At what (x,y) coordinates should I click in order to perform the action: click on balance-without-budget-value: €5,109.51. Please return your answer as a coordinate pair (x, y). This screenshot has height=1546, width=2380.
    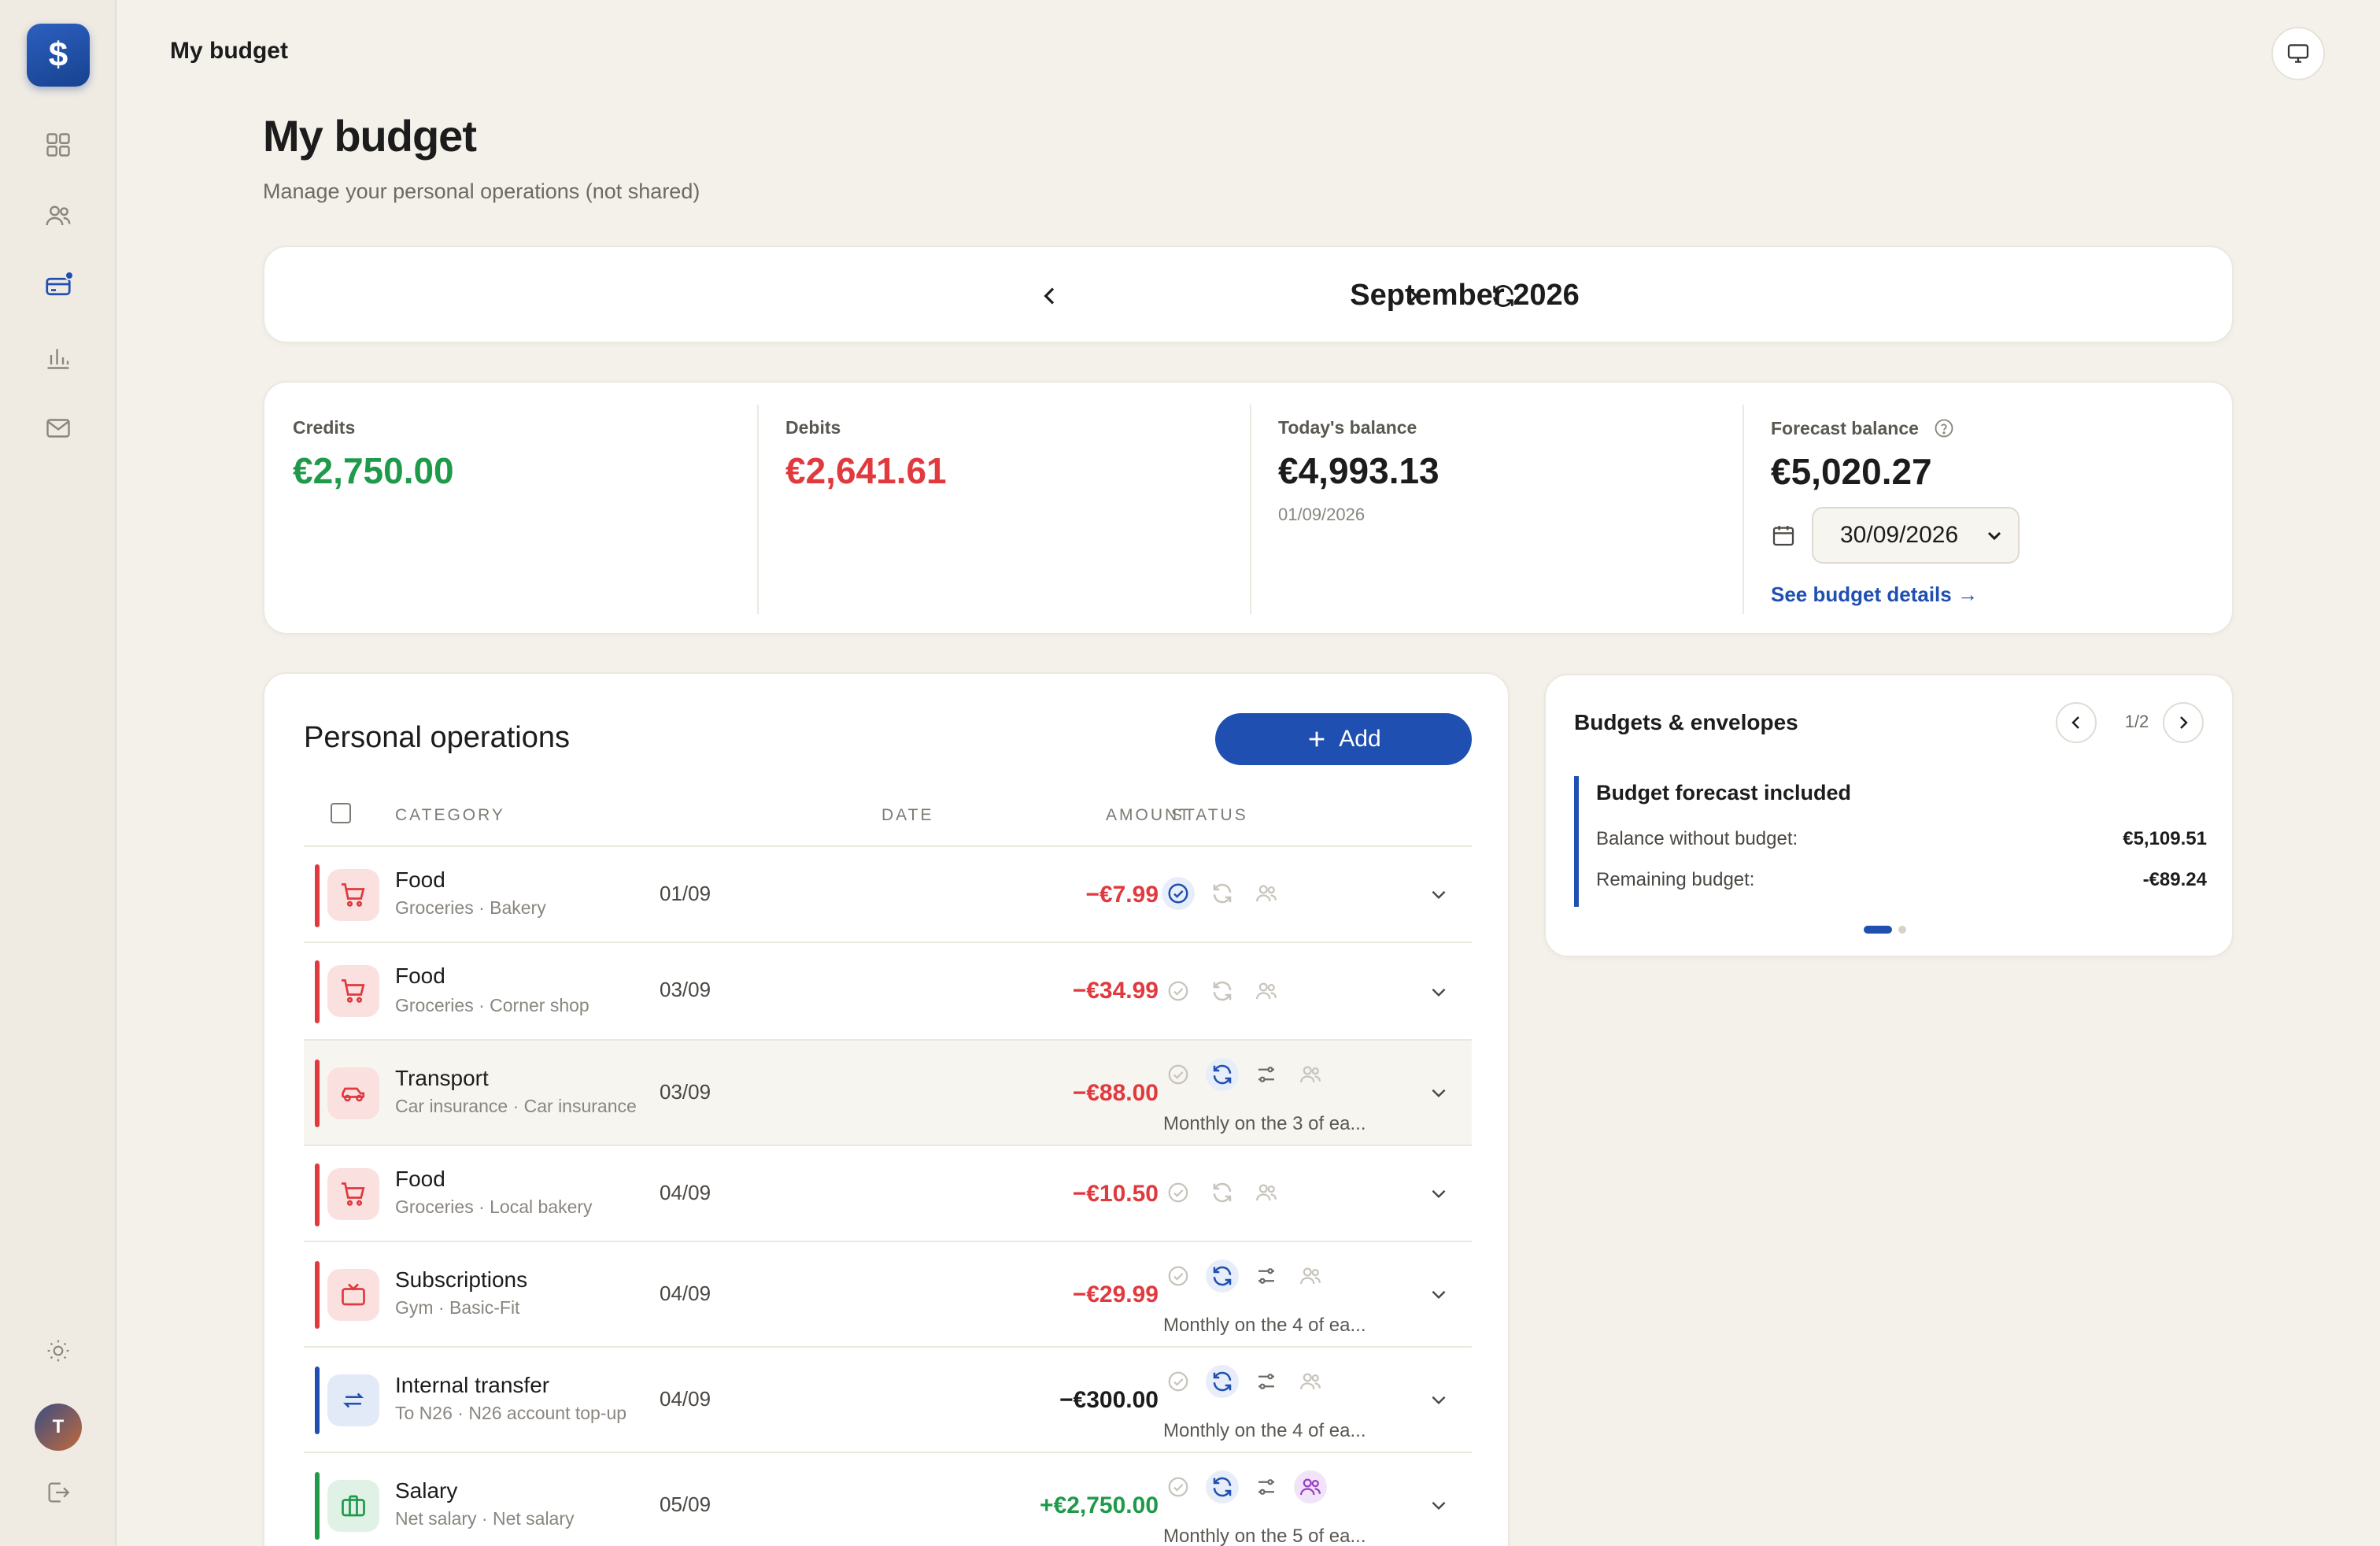
    Looking at the image, I should click on (2165, 838).